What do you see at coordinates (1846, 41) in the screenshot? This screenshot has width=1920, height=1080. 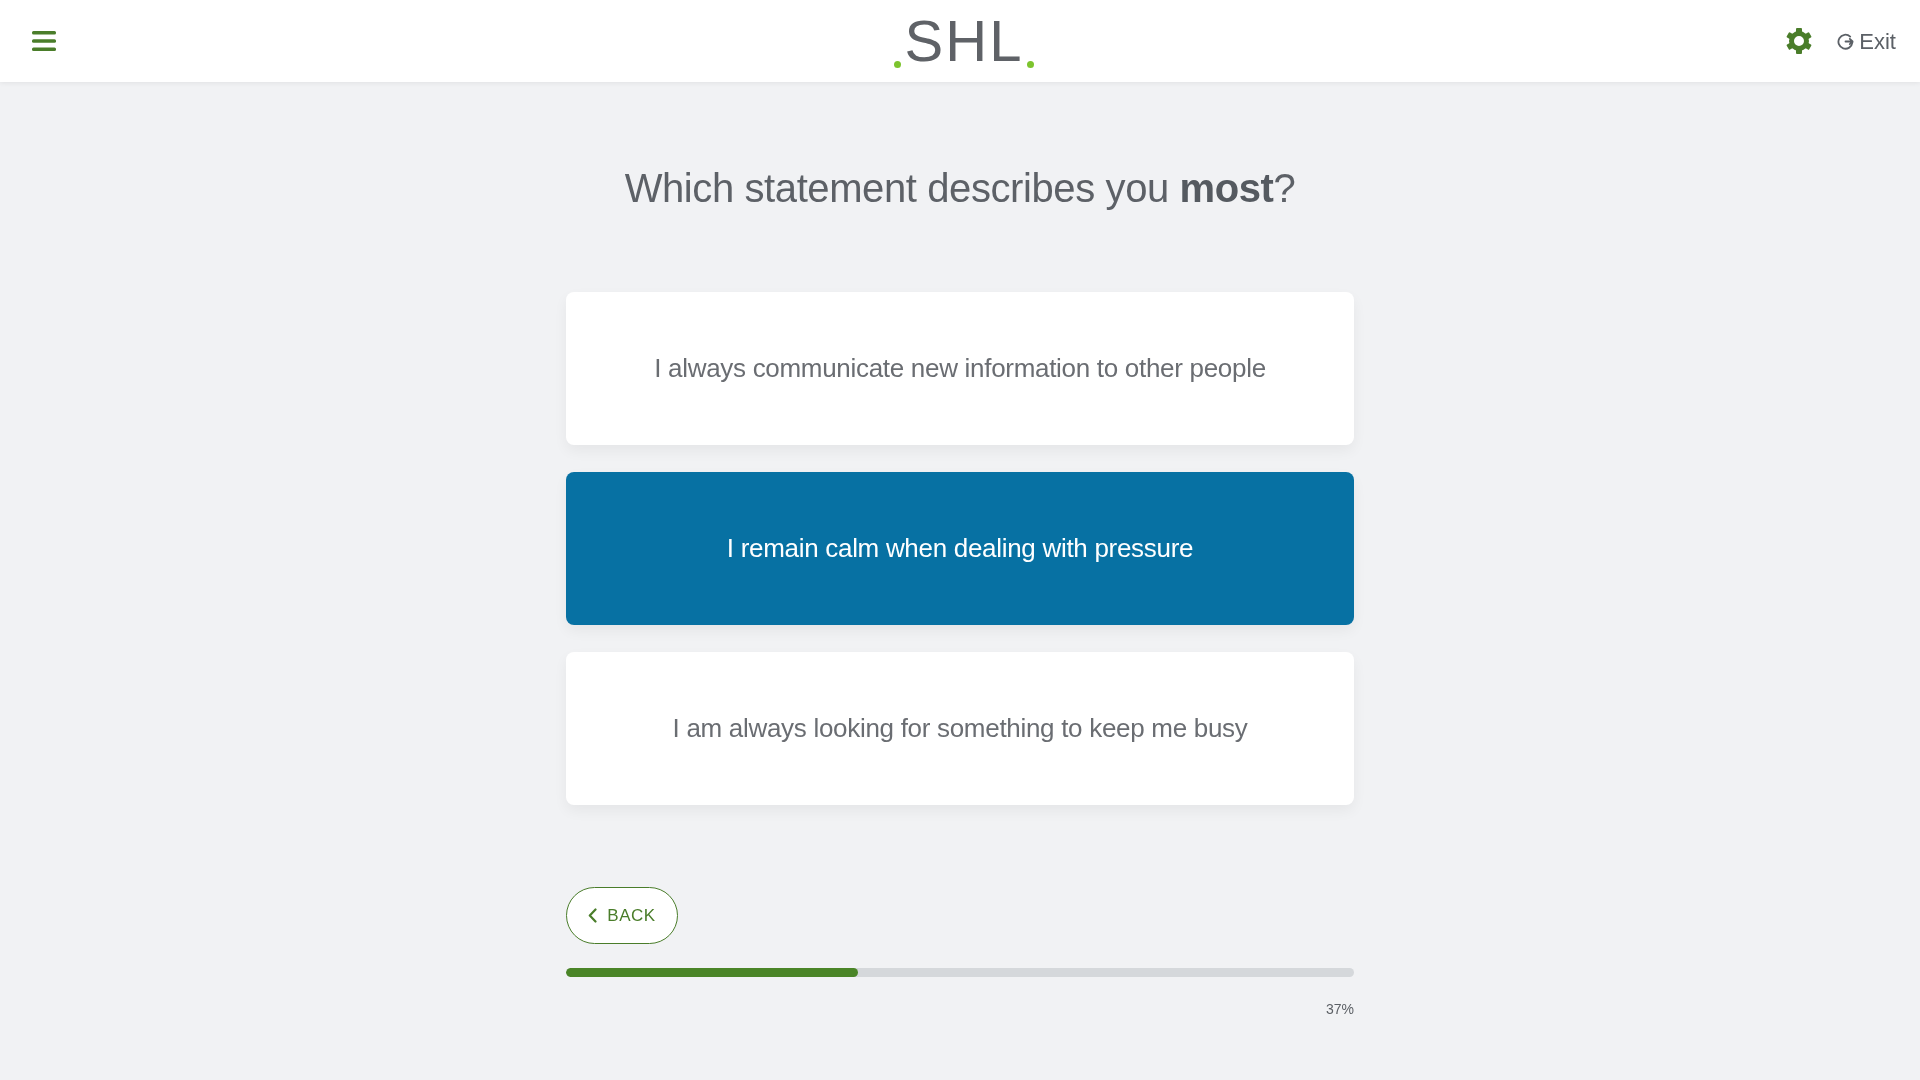 I see `circle-arrow-icon` at bounding box center [1846, 41].